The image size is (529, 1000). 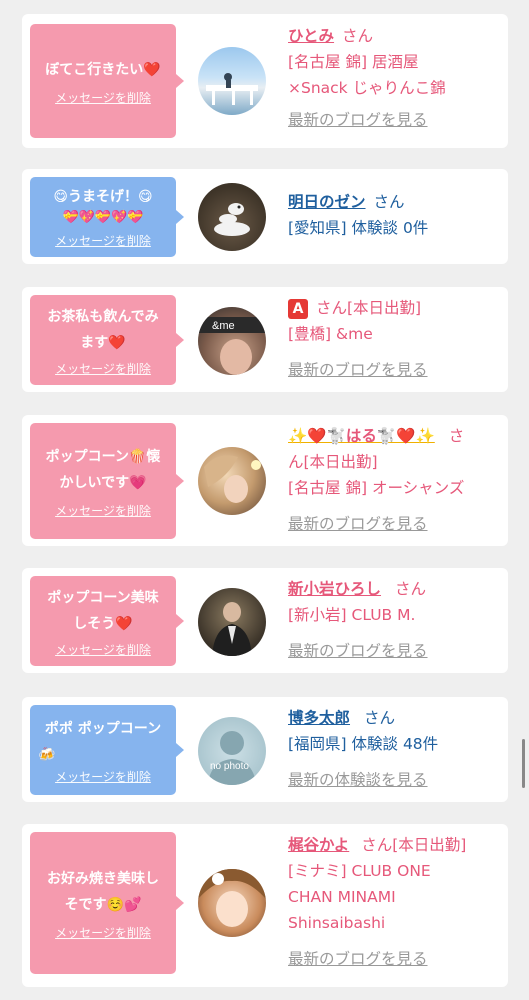 What do you see at coordinates (337, 923) in the screenshot?
I see `user-shop-area: Shinsaibashi` at bounding box center [337, 923].